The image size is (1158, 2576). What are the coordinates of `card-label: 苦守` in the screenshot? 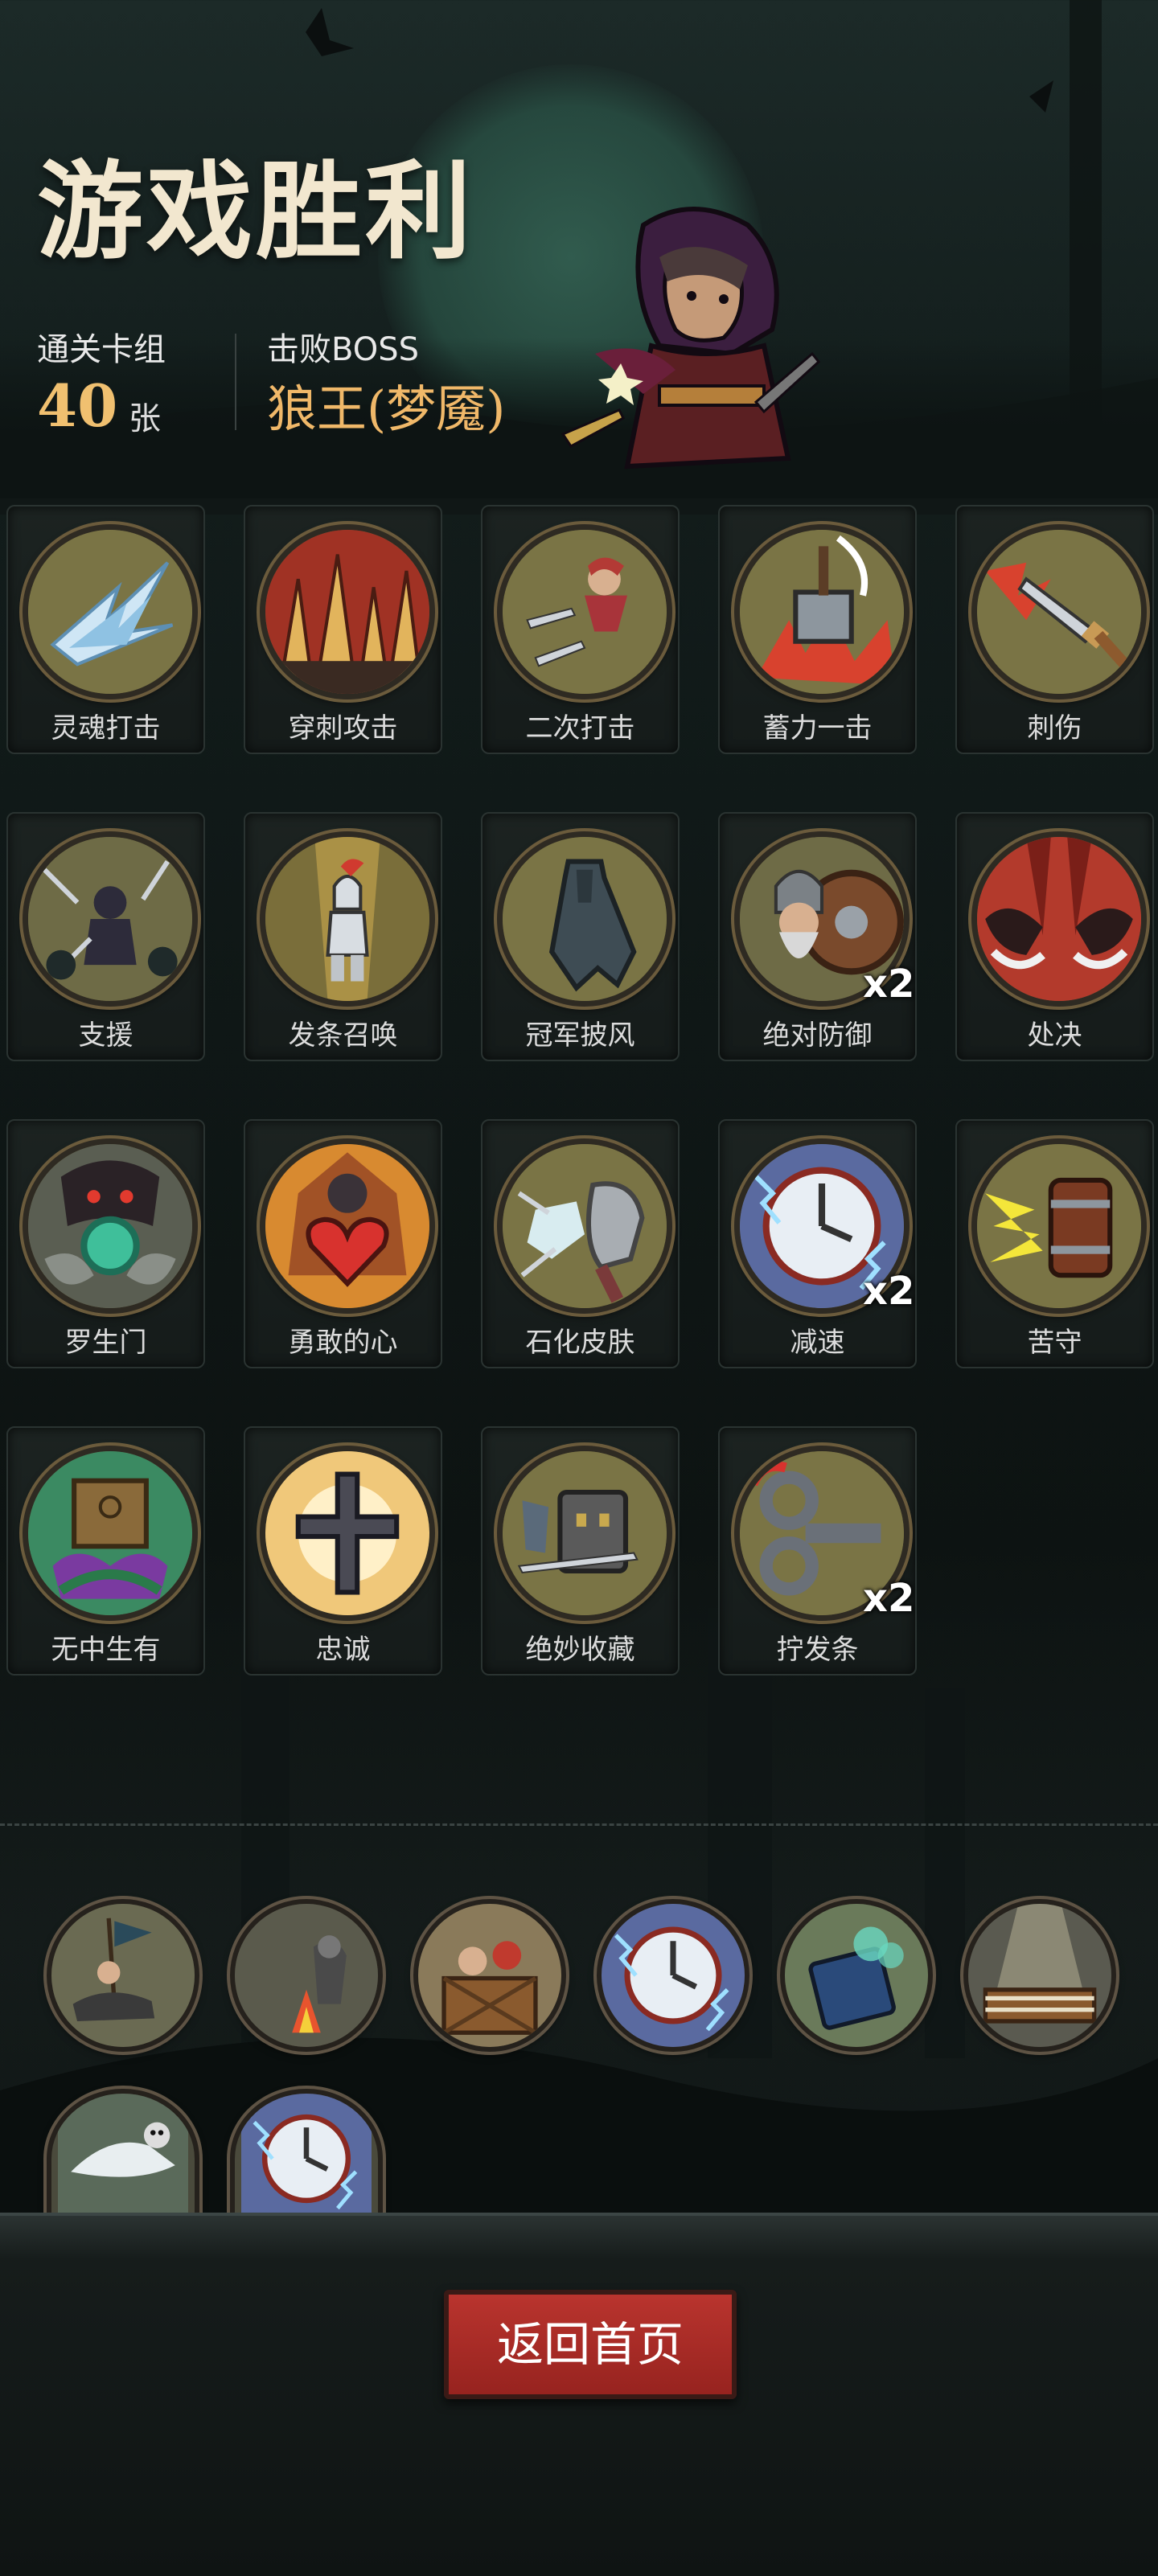 It's located at (1054, 1343).